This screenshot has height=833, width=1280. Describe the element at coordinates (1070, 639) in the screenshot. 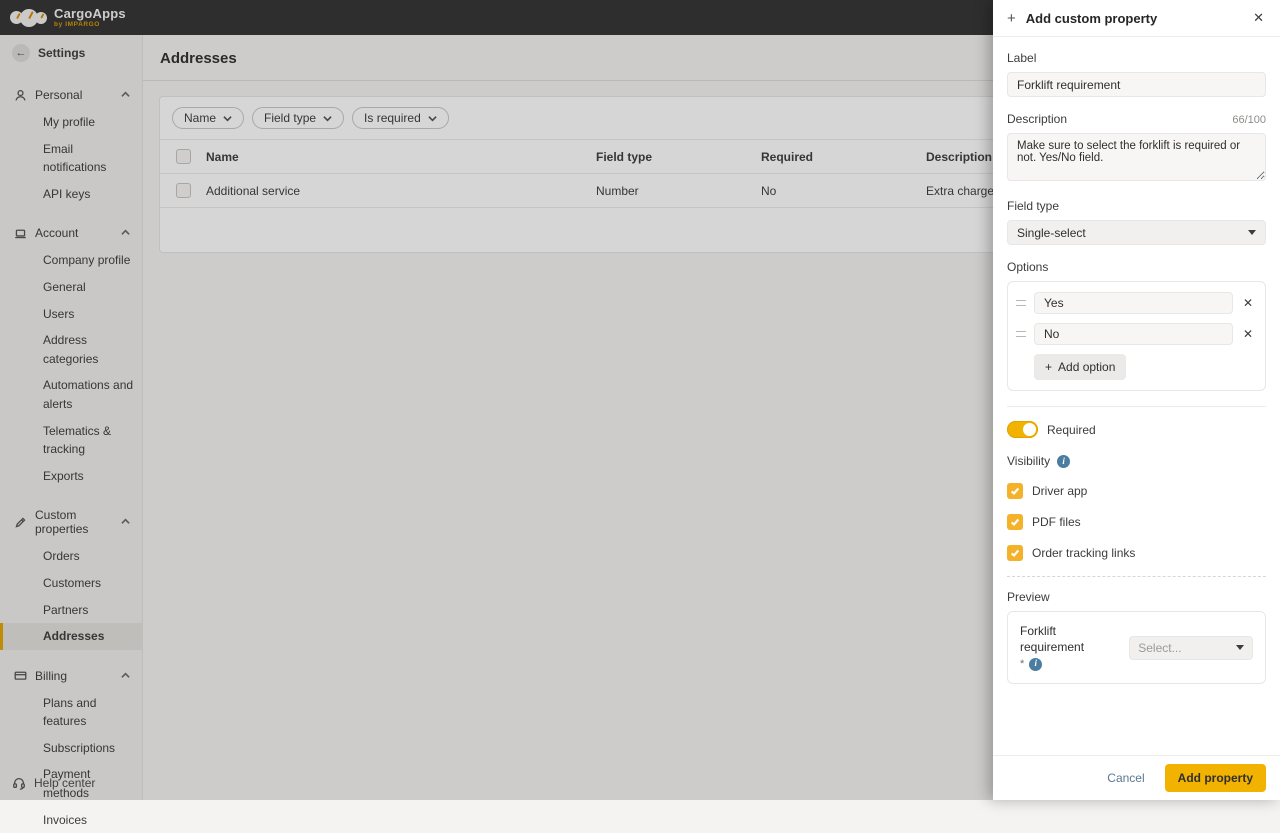

I see `preview-field-label: Forklift requirement` at that location.